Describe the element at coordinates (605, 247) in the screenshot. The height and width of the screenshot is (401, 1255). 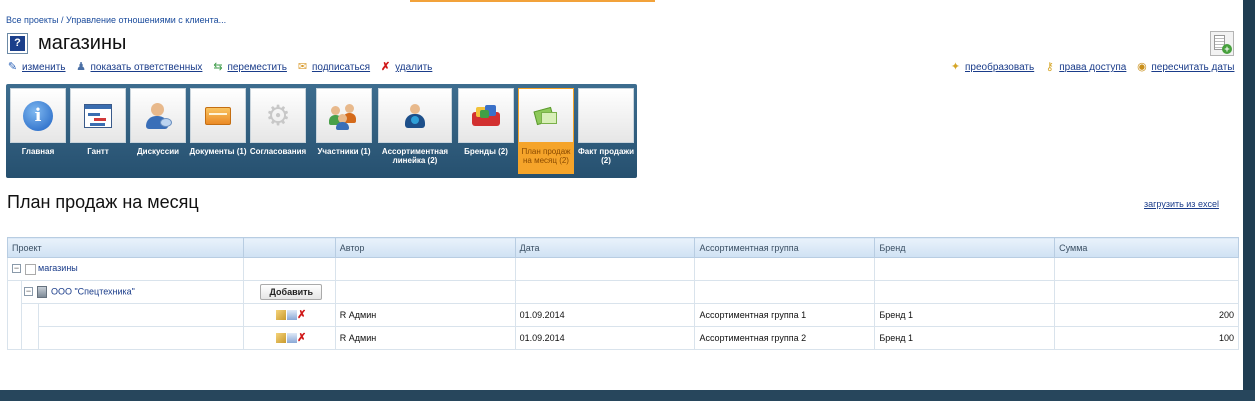
I see `col-header-date: Дата` at that location.